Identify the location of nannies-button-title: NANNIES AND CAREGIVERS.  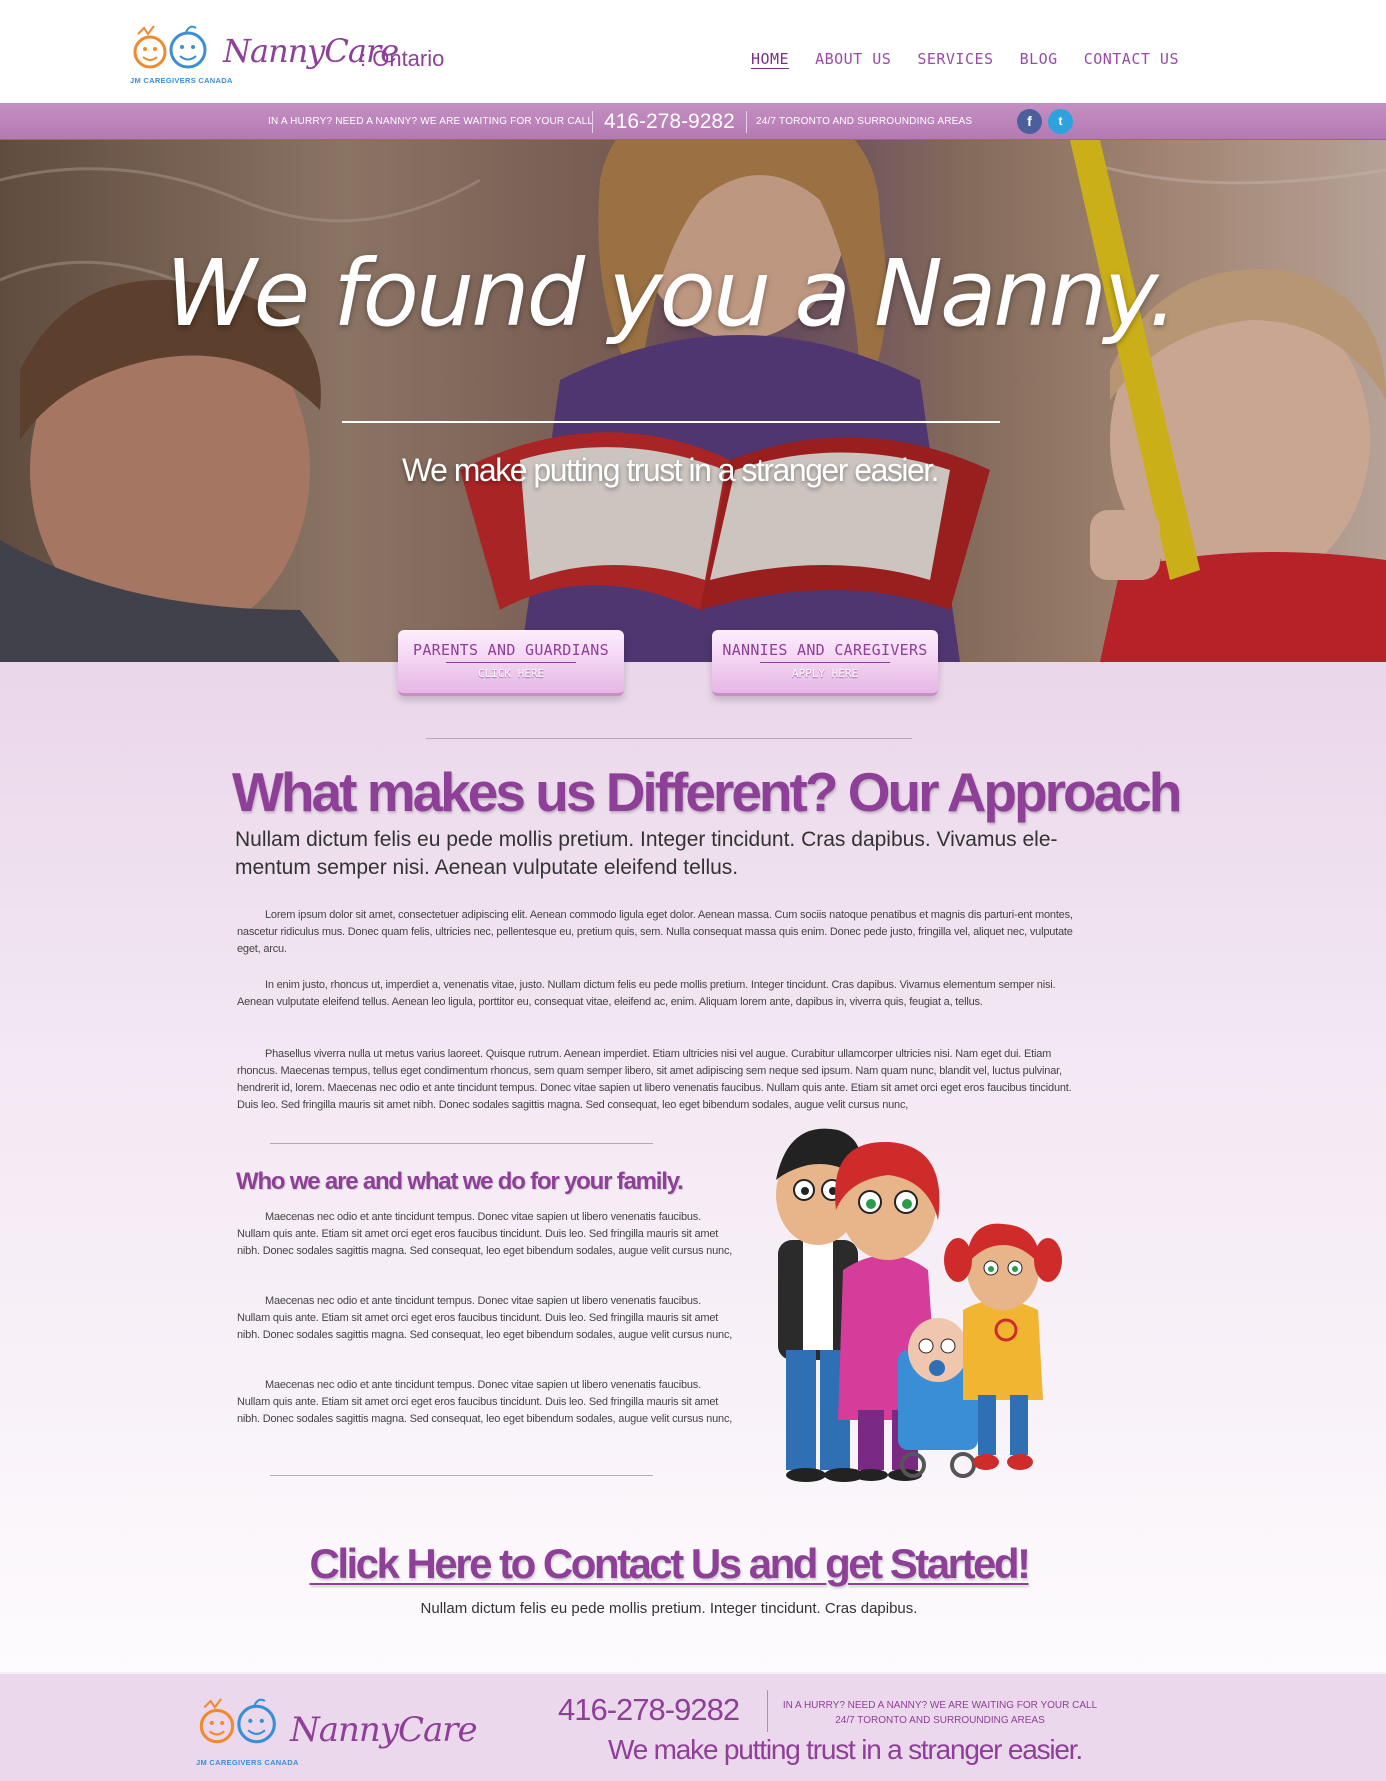
(825, 650).